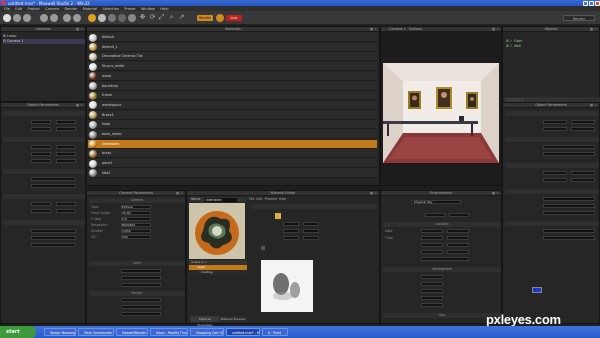 The height and width of the screenshot is (338, 600). What do you see at coordinates (27, 17) in the screenshot?
I see `save-icon` at bounding box center [27, 17].